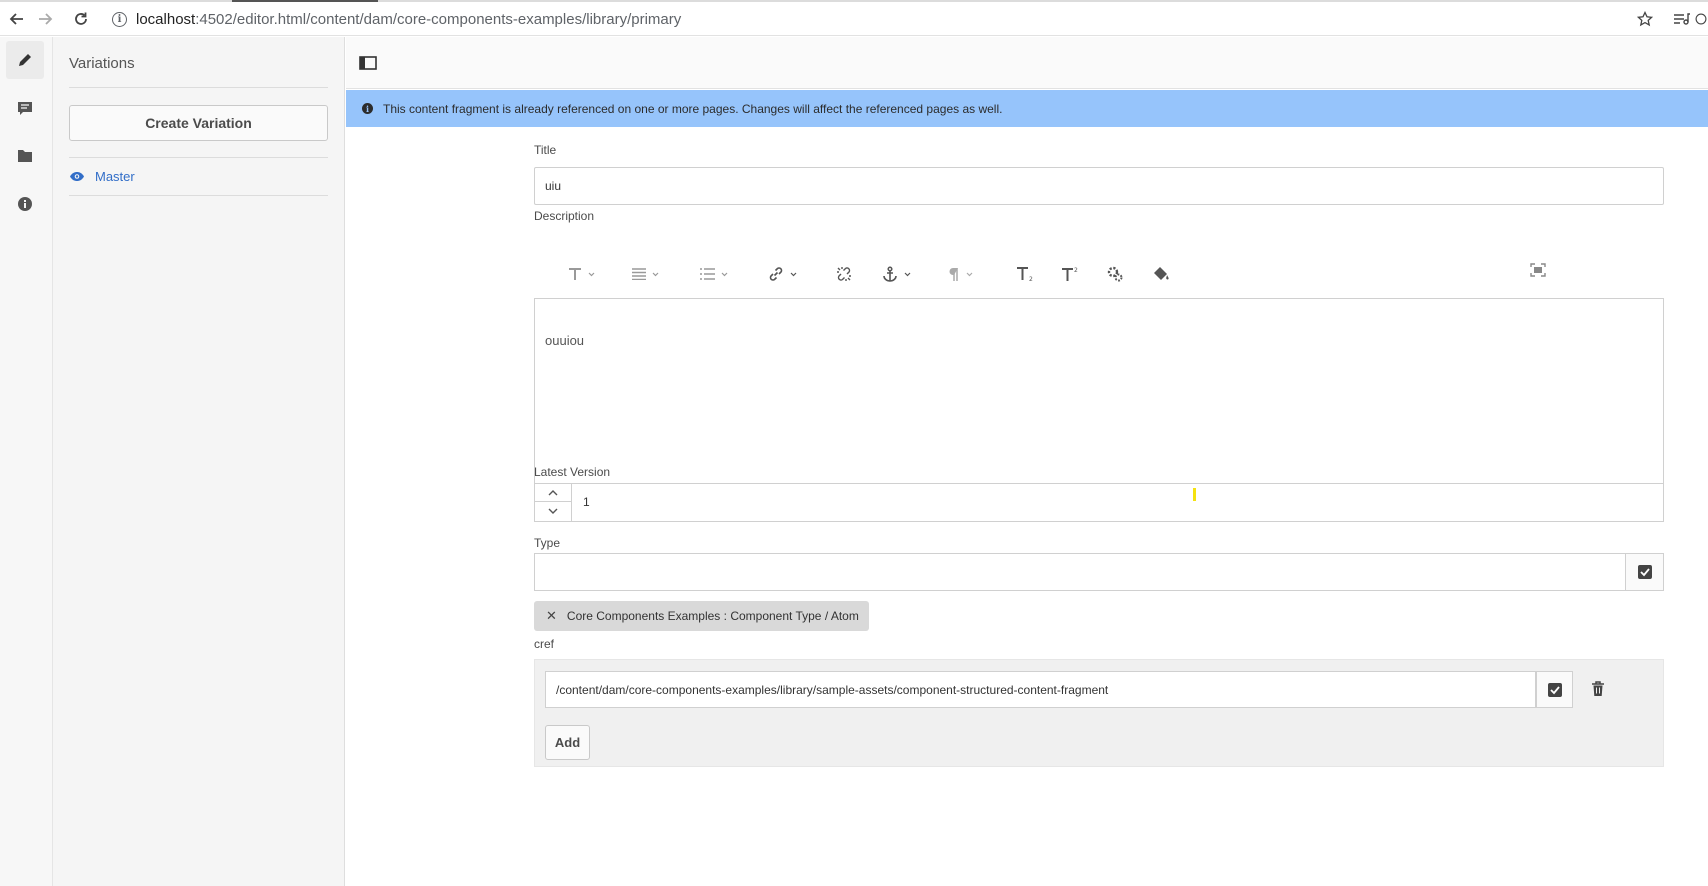 This screenshot has height=886, width=1708. What do you see at coordinates (844, 274) in the screenshot?
I see `unlink-icon` at bounding box center [844, 274].